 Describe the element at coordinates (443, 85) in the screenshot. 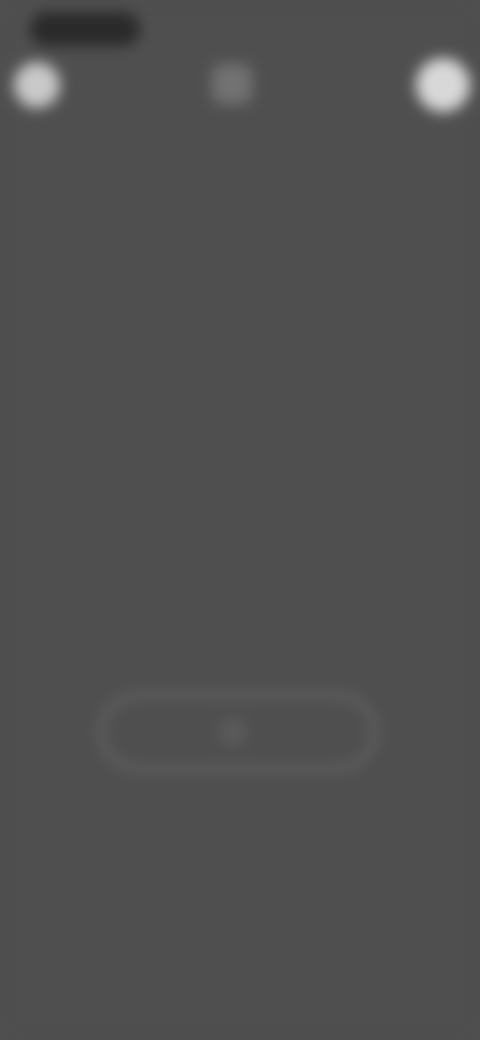

I see `profile-avatar-icon` at that location.